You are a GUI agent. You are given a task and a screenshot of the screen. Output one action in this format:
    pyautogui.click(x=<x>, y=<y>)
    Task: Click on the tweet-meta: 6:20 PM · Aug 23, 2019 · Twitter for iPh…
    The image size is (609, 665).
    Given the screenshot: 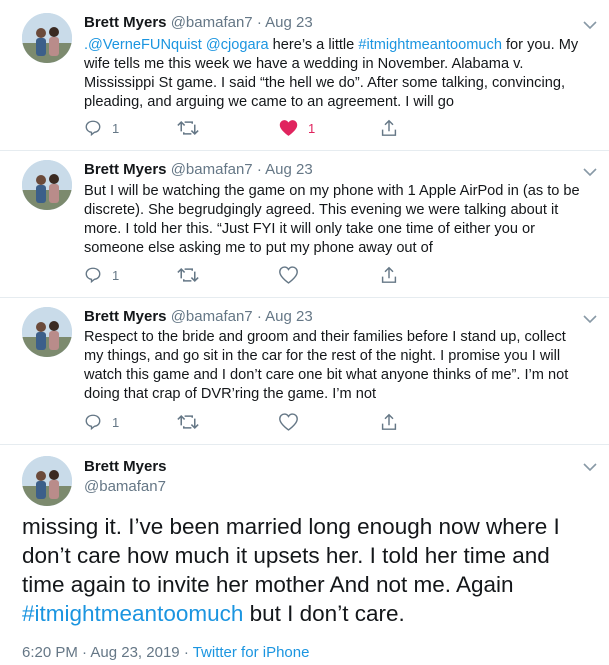 What is the action you would take?
    pyautogui.click(x=165, y=652)
    